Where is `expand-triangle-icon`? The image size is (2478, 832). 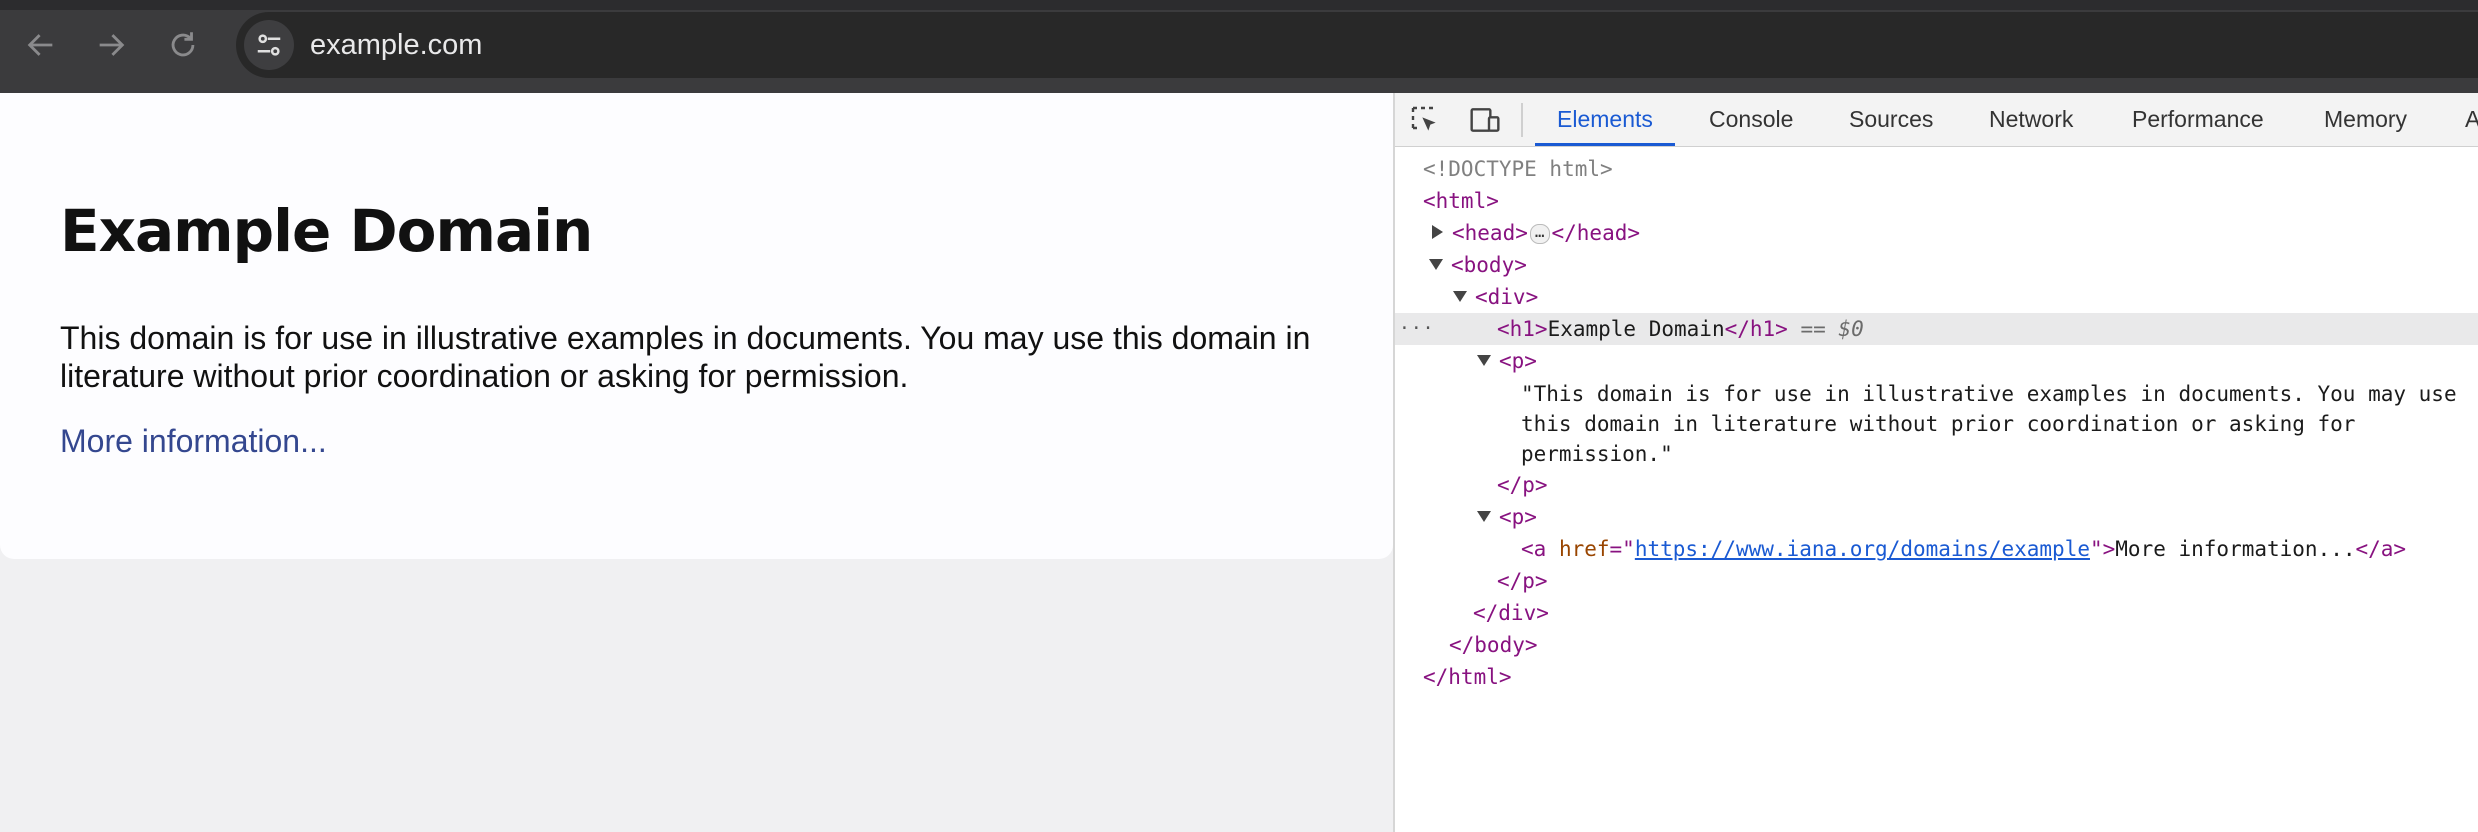
expand-triangle-icon is located at coordinates (1437, 232).